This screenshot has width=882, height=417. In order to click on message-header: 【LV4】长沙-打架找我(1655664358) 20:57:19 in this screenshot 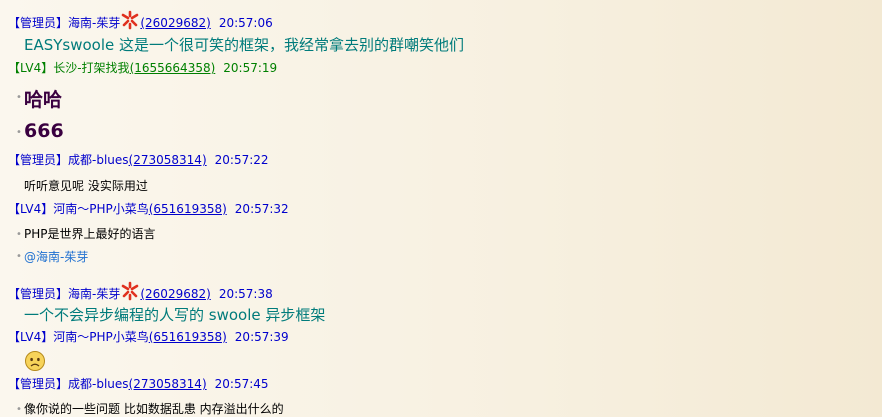, I will do `click(142, 68)`.